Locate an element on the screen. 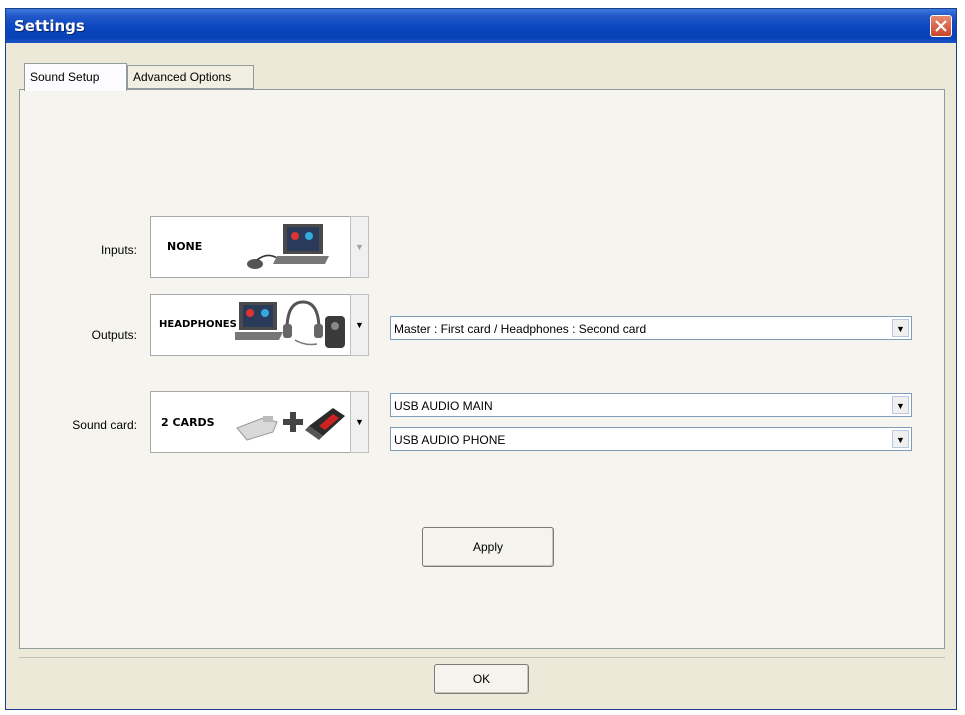 This screenshot has height=715, width=965. window-title: Settings is located at coordinates (49, 26).